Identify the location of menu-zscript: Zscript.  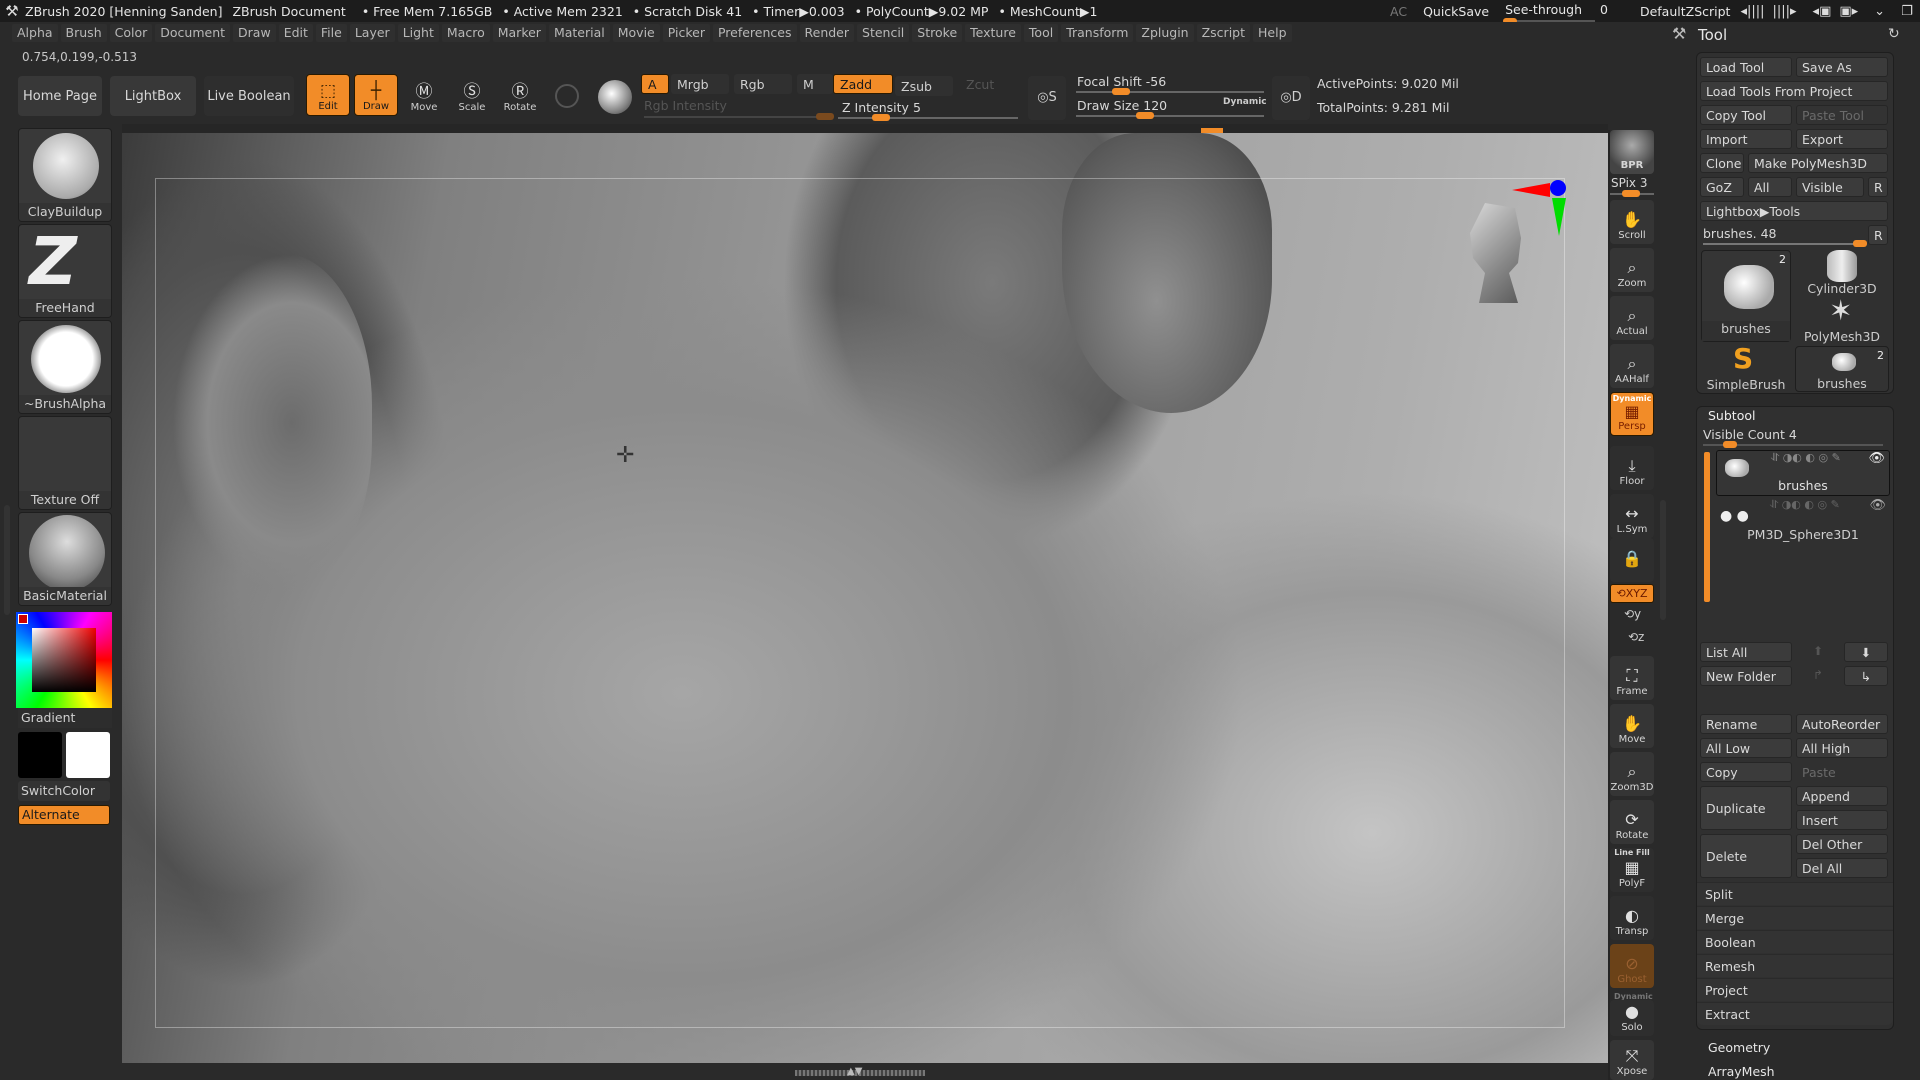
(1223, 33).